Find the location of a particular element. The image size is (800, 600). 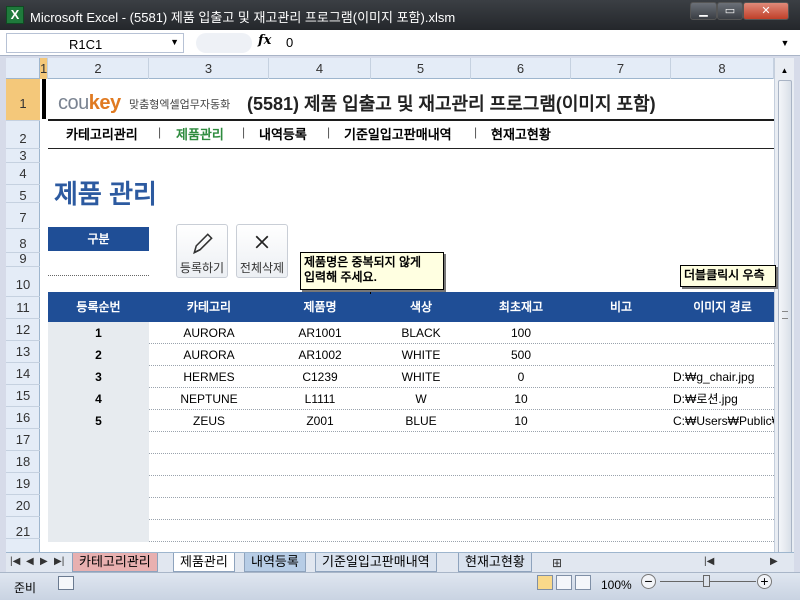

formula-splitter is located at coordinates (224, 43).